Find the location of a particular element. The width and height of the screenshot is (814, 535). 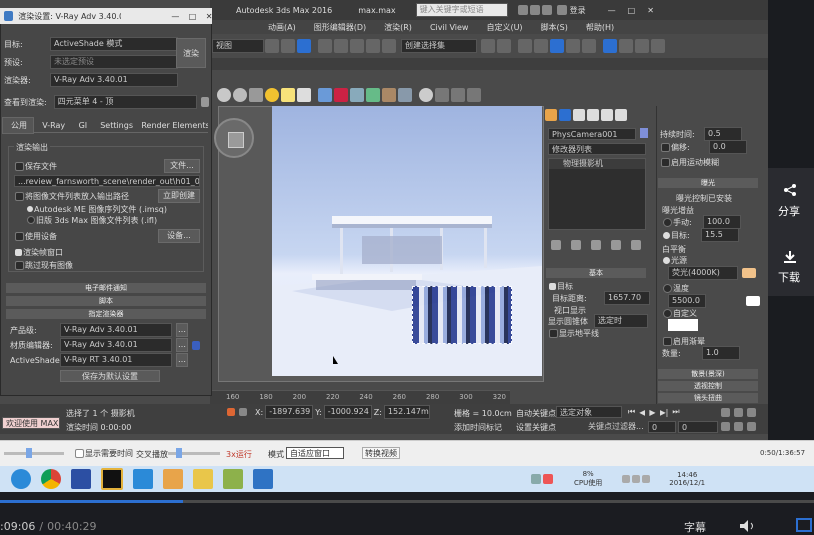

render-target-dropdown: ActiveShade 模式 is located at coordinates (114, 44).